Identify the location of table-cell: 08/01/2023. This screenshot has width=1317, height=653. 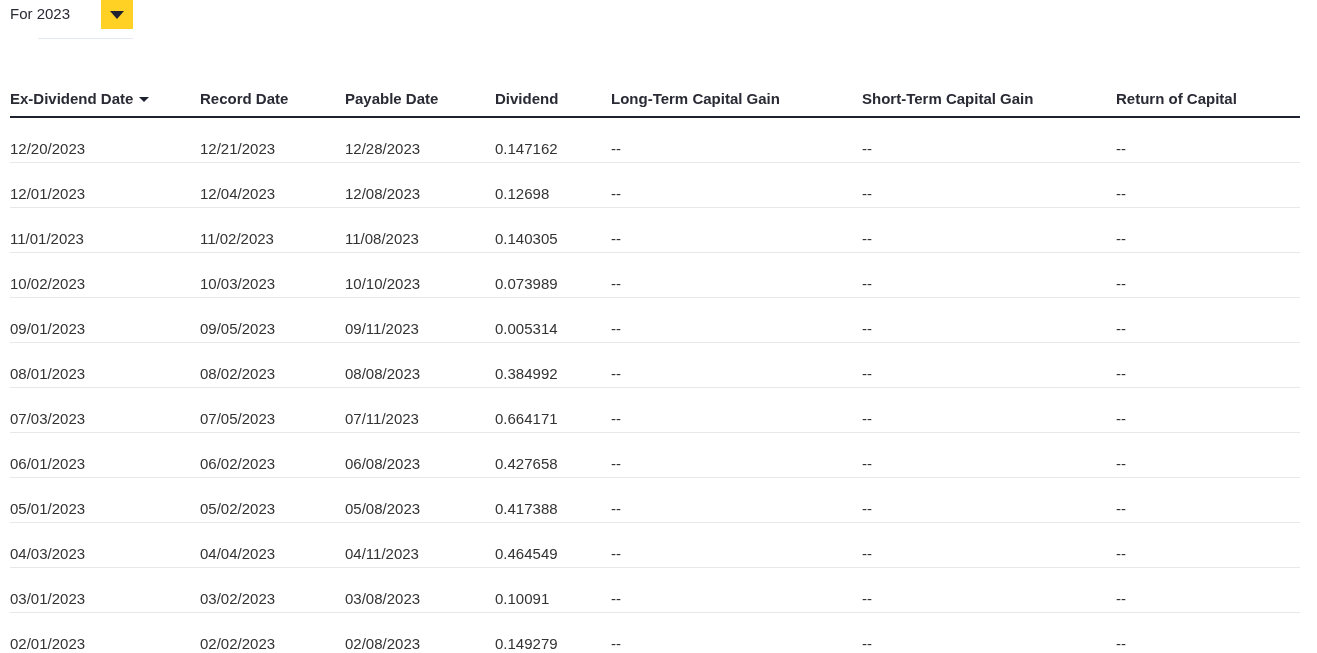
(48, 374).